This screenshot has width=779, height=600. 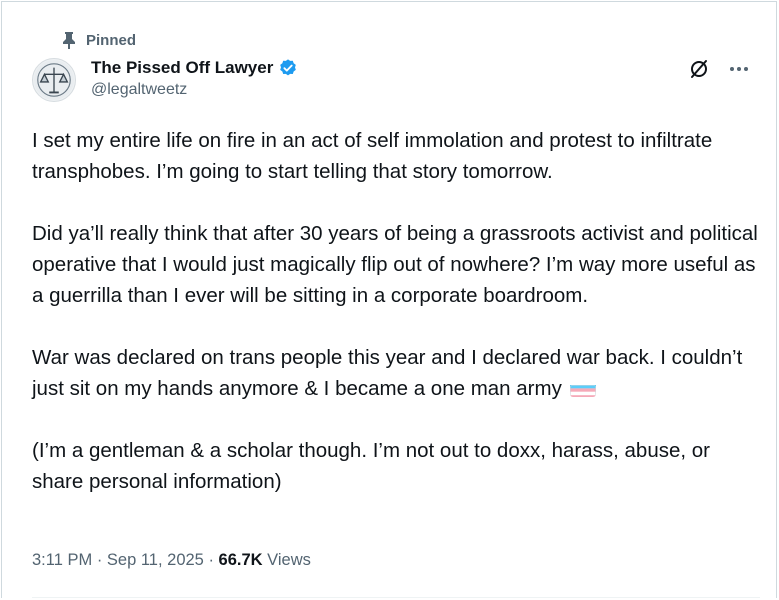 What do you see at coordinates (719, 69) in the screenshot?
I see `tweet-actions` at bounding box center [719, 69].